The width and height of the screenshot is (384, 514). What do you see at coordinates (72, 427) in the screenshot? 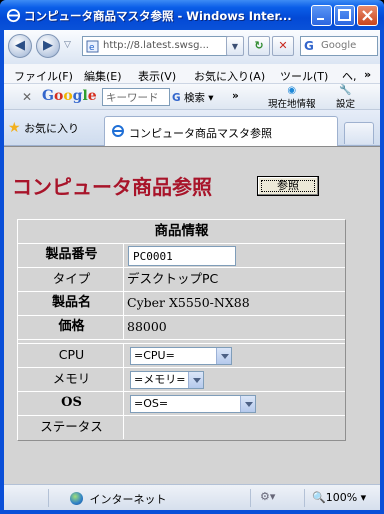
I see `status-label: ステータス` at bounding box center [72, 427].